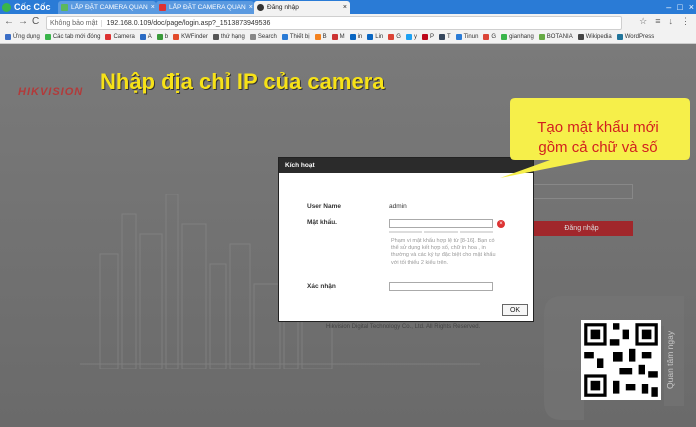 Image resolution: width=696 pixels, height=427 pixels. Describe the element at coordinates (471, 36) in the screenshot. I see `bookmark-label: Tinun` at that location.